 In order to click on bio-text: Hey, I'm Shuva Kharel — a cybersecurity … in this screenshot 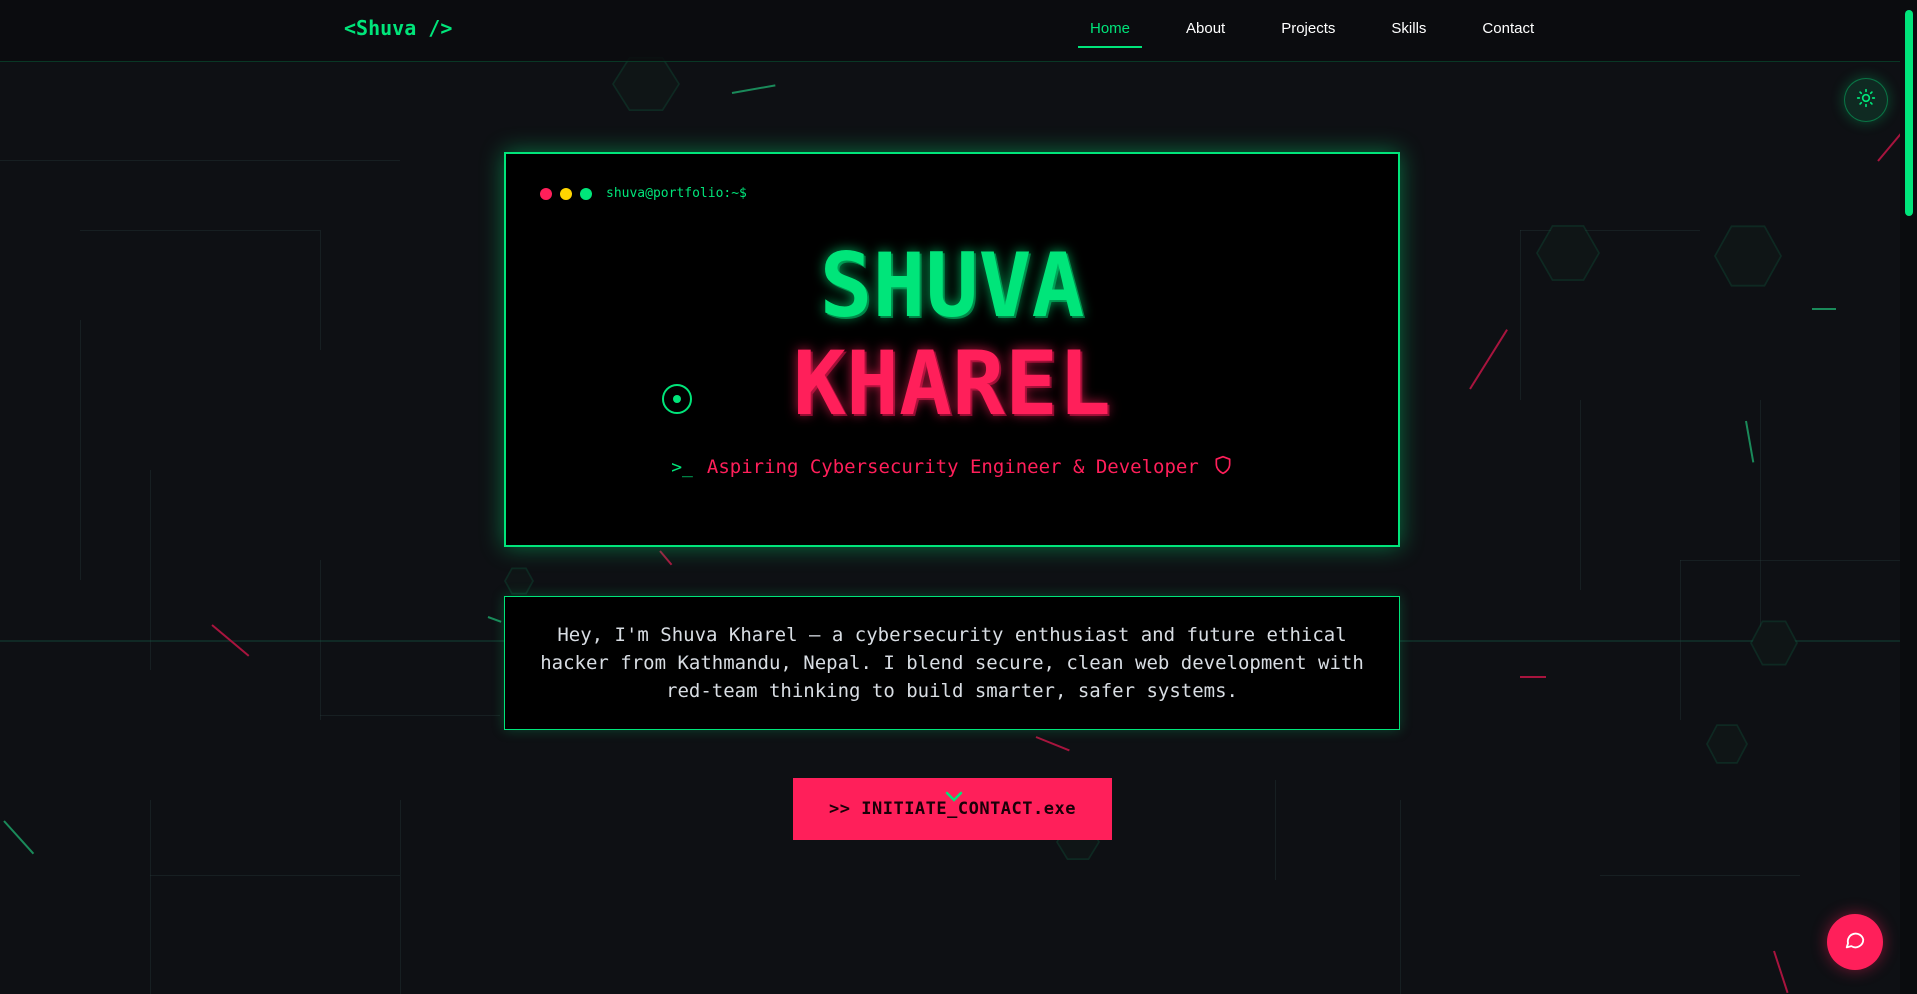, I will do `click(952, 663)`.